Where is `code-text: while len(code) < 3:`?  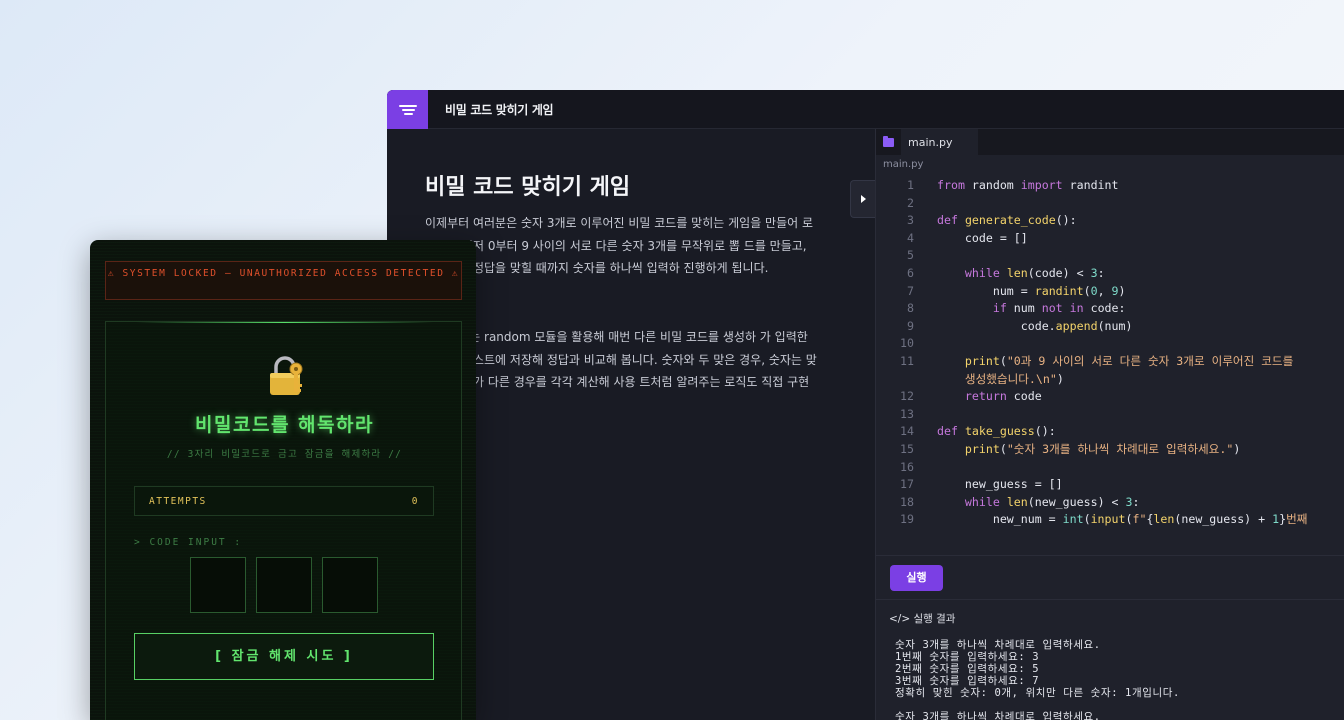
code-text: while len(code) < 3: is located at coordinates (1129, 274).